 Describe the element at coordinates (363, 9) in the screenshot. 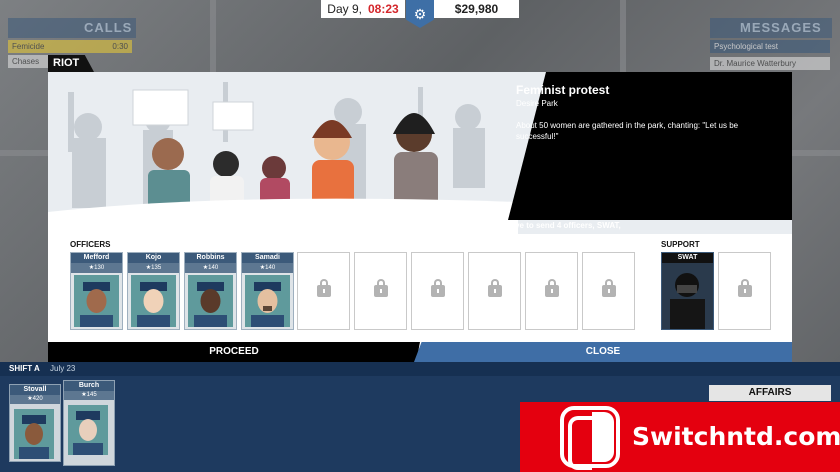

I see `day-time-display: Day 9, 08:23` at that location.